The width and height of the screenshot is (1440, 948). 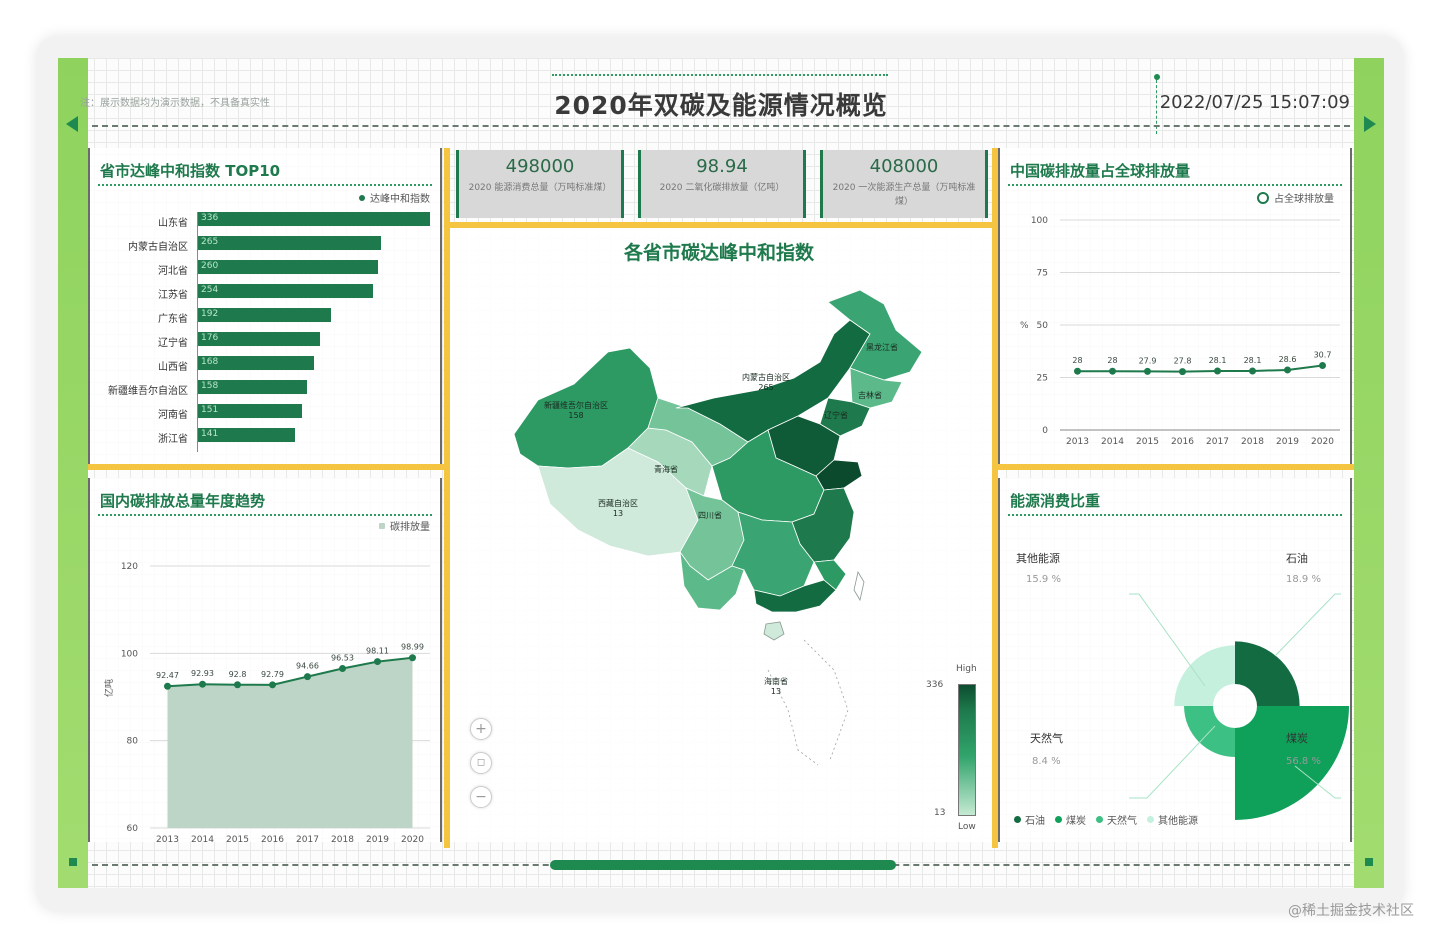 What do you see at coordinates (210, 434) in the screenshot?
I see `bar-value-label: 141` at bounding box center [210, 434].